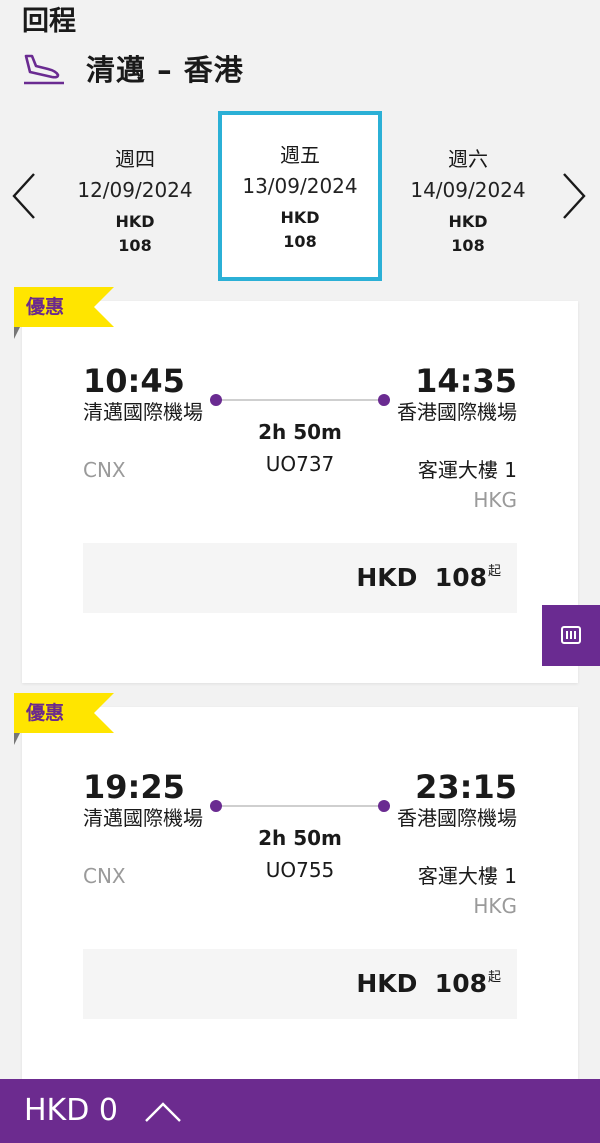 The image size is (600, 1143). I want to click on arrival-time: 23:15, so click(466, 787).